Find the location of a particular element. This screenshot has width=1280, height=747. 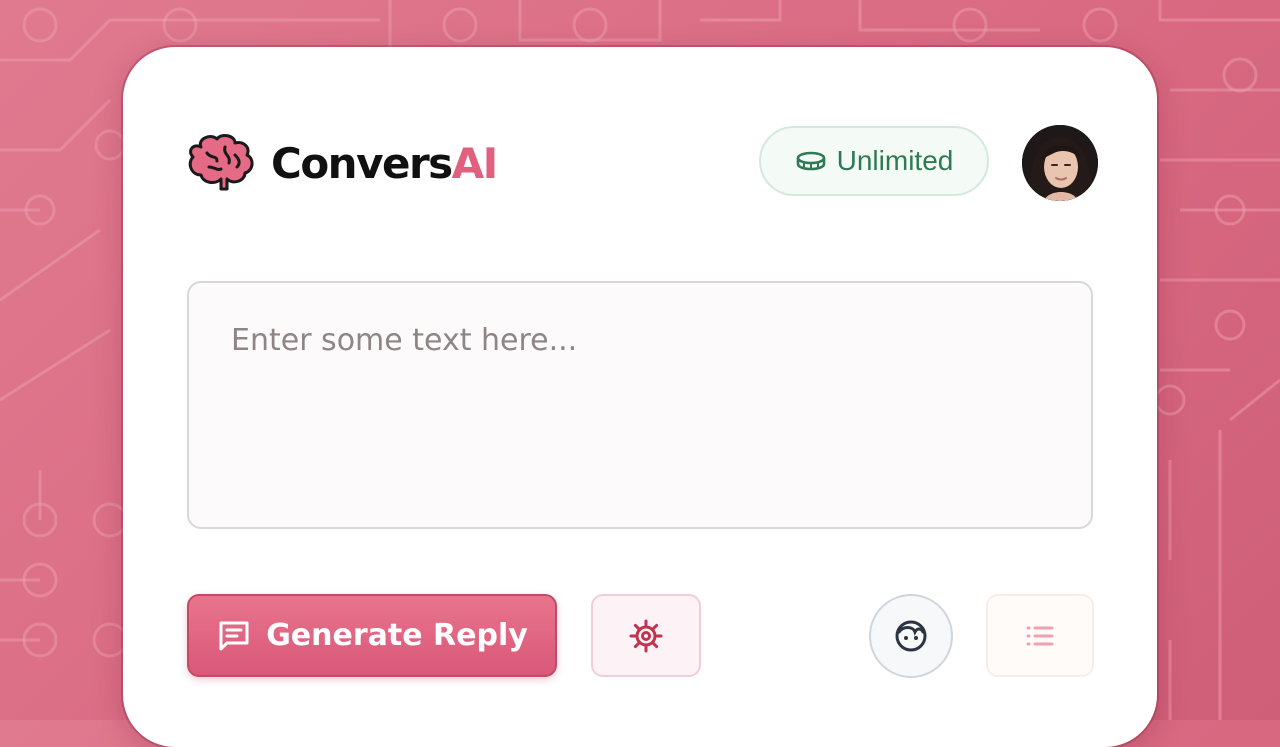

brain-icon is located at coordinates (221, 162).